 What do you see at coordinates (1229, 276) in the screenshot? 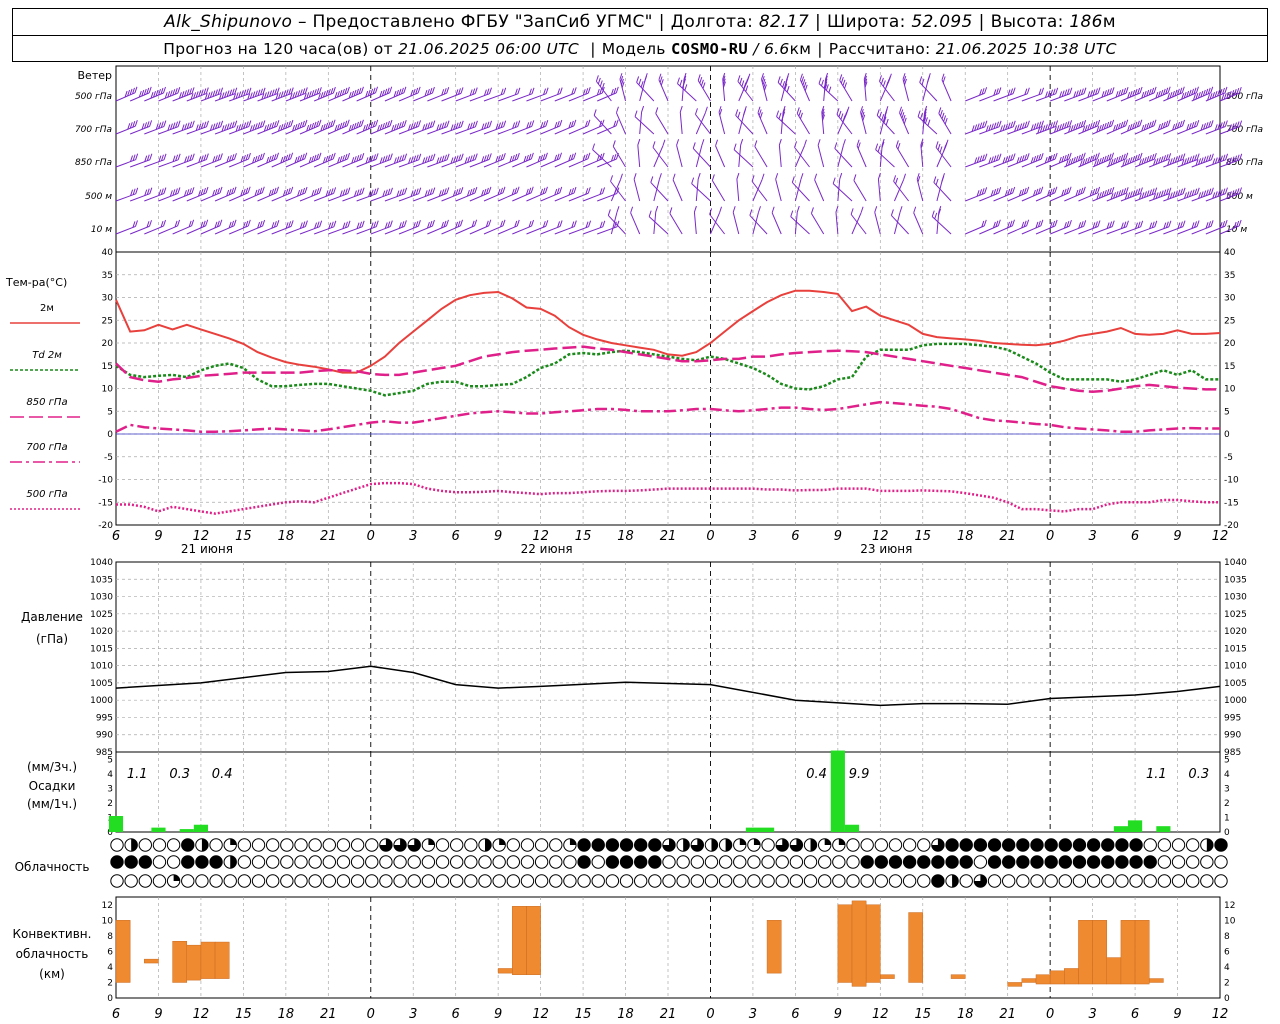
I see `temp-ytick-right: 35` at bounding box center [1229, 276].